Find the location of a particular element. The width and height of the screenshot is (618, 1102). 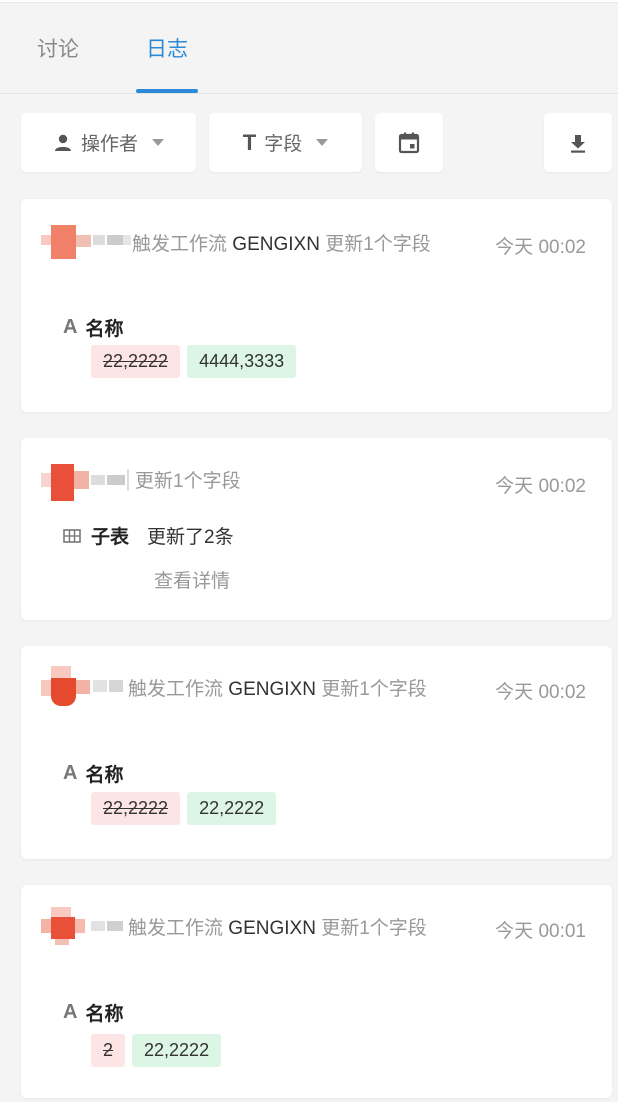

old-value: 2 is located at coordinates (108, 1050).